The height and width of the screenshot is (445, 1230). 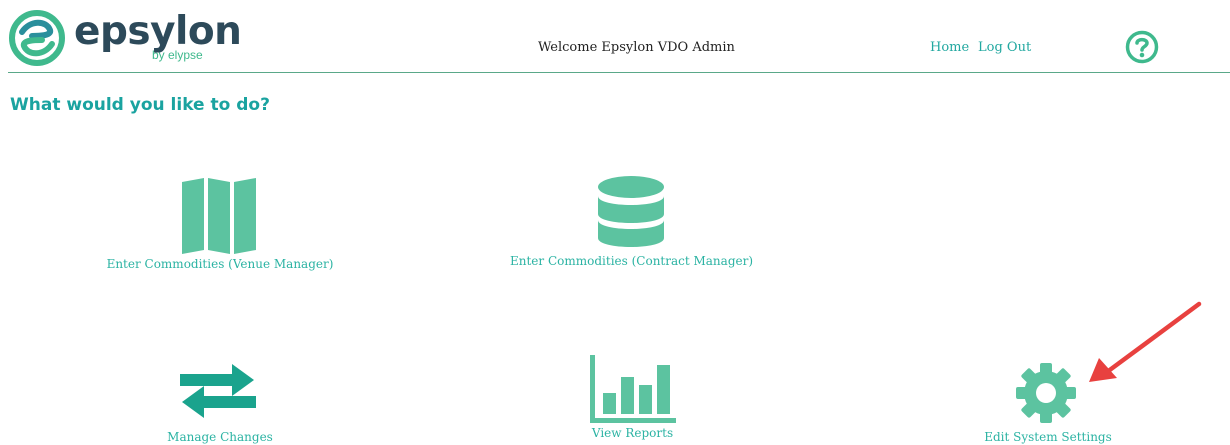 What do you see at coordinates (177, 55) in the screenshot?
I see `logo-tagline: by elypse` at bounding box center [177, 55].